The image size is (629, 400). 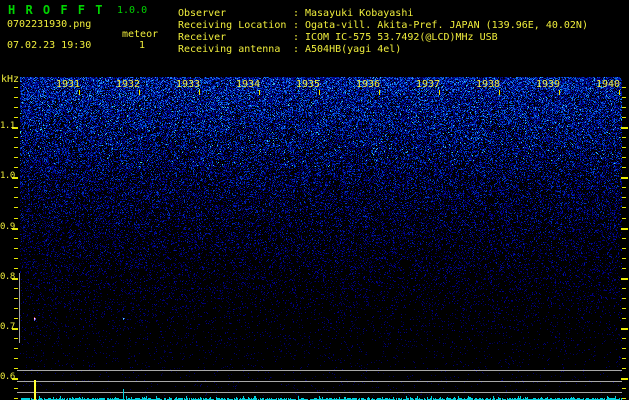 I want to click on freq-axis-label: 0.8, so click(x=7, y=277).